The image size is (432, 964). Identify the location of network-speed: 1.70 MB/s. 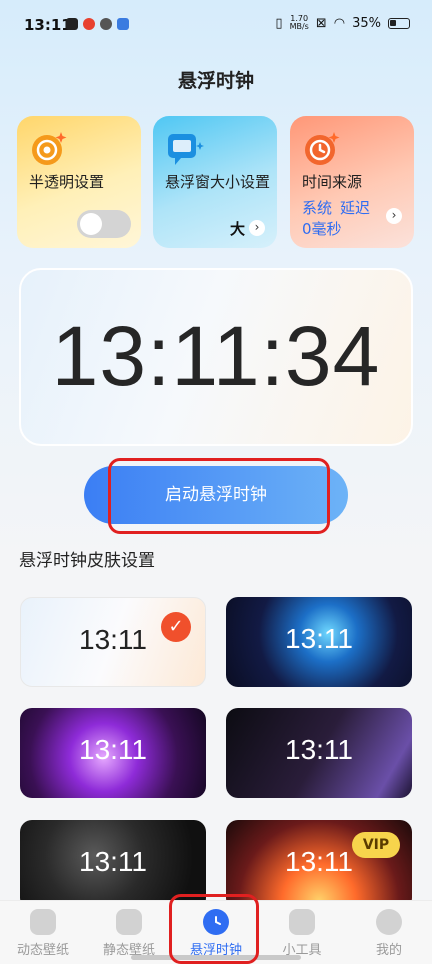
(299, 22).